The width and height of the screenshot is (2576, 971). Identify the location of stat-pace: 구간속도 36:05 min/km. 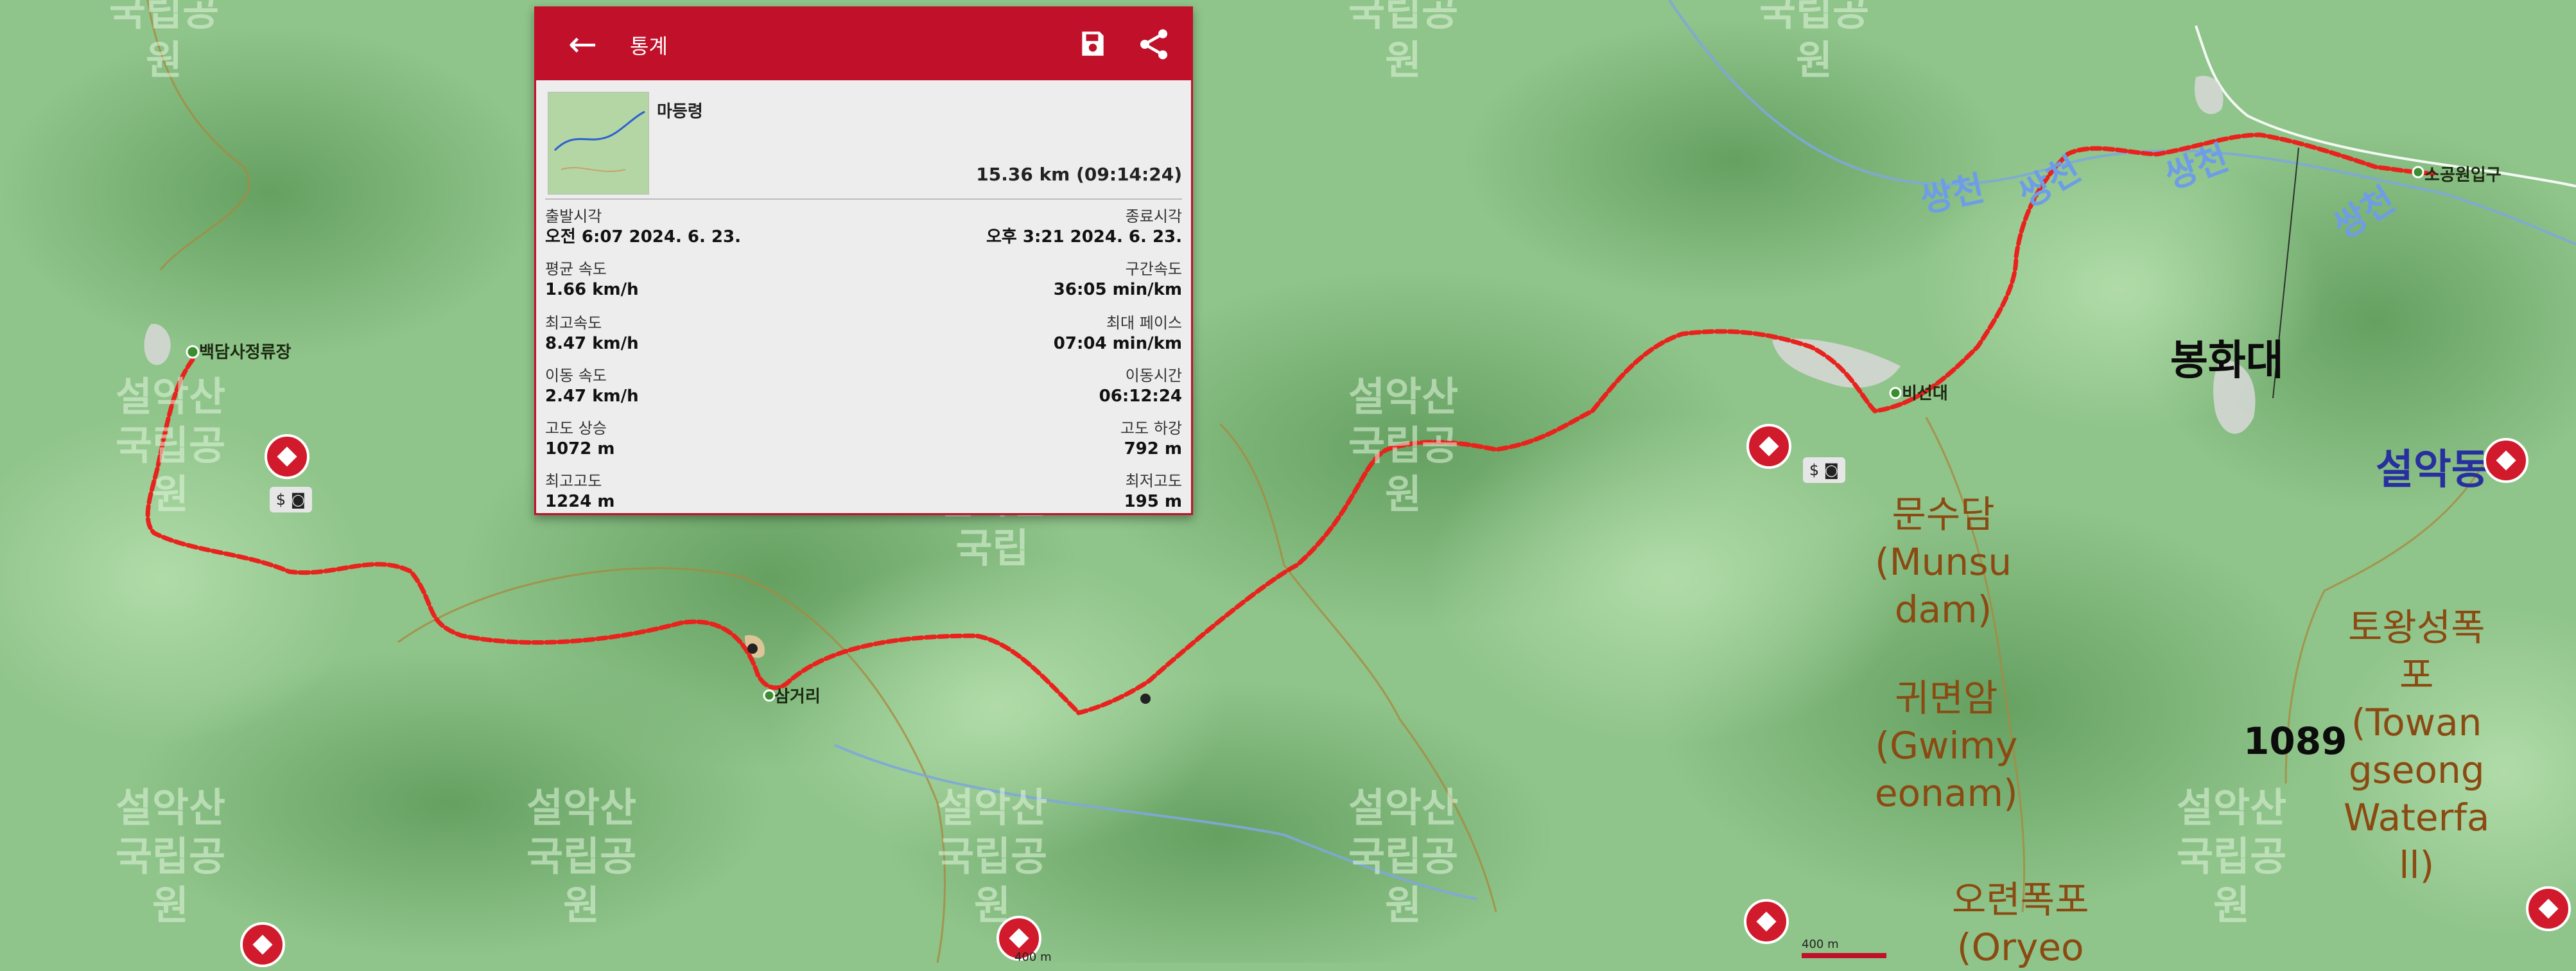
(1117, 279).